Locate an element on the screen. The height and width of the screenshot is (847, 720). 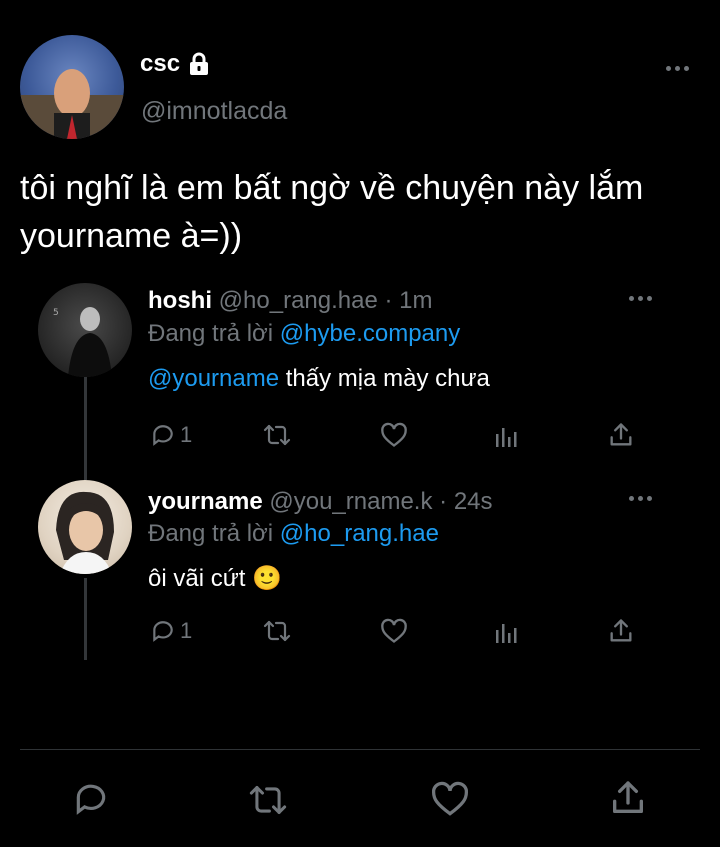
replying-prefix-2: Đang trả lời is located at coordinates (211, 533).